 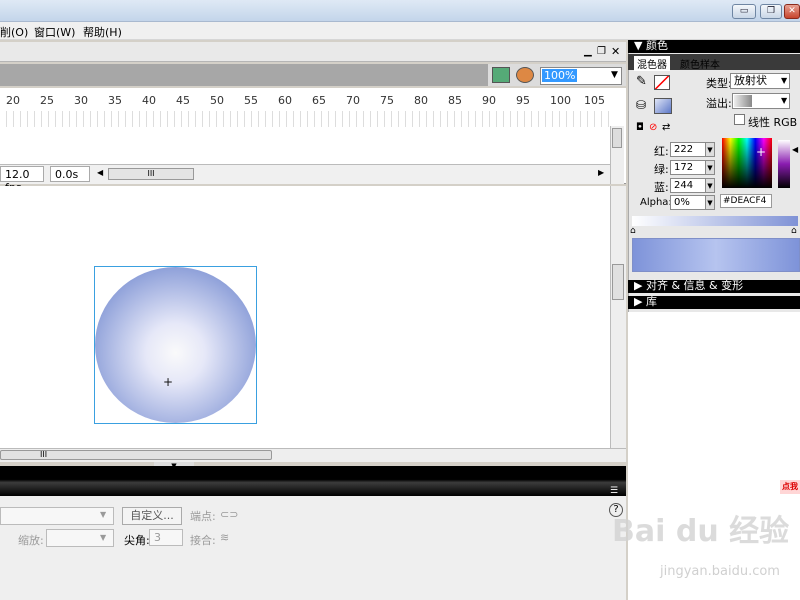 I want to click on ruler-tick: 100, so click(x=560, y=100).